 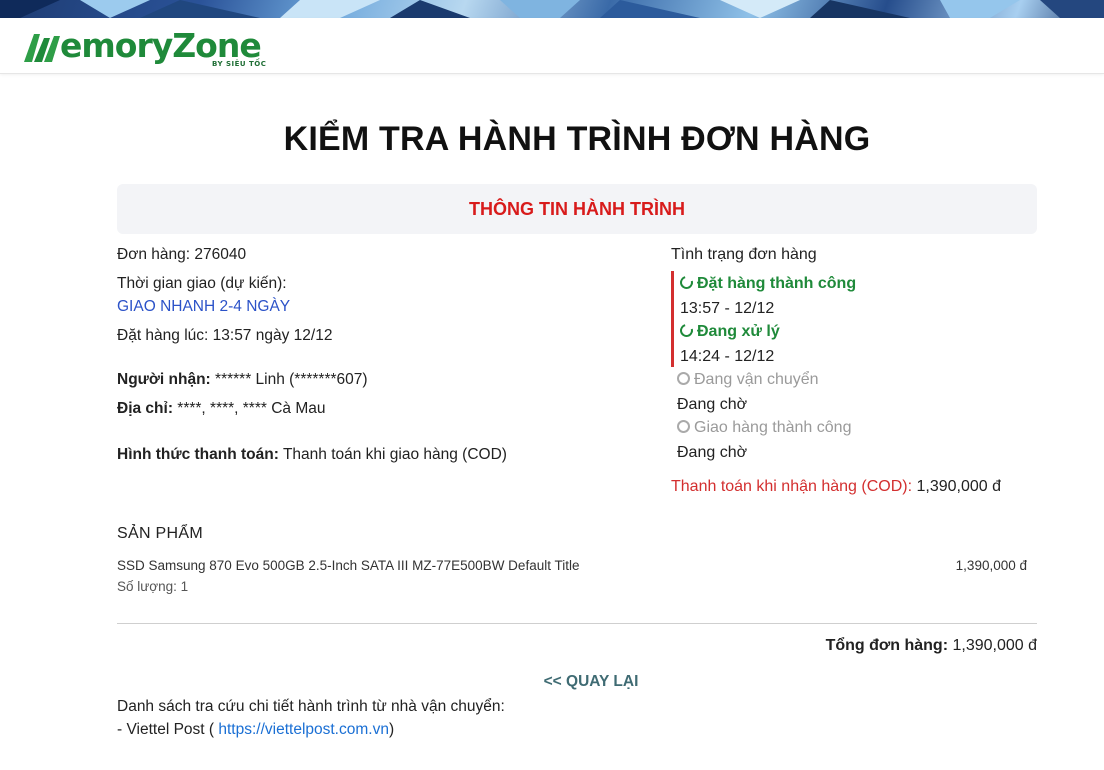 I want to click on status-step-label: Đặt hàng thành công, so click(x=777, y=283).